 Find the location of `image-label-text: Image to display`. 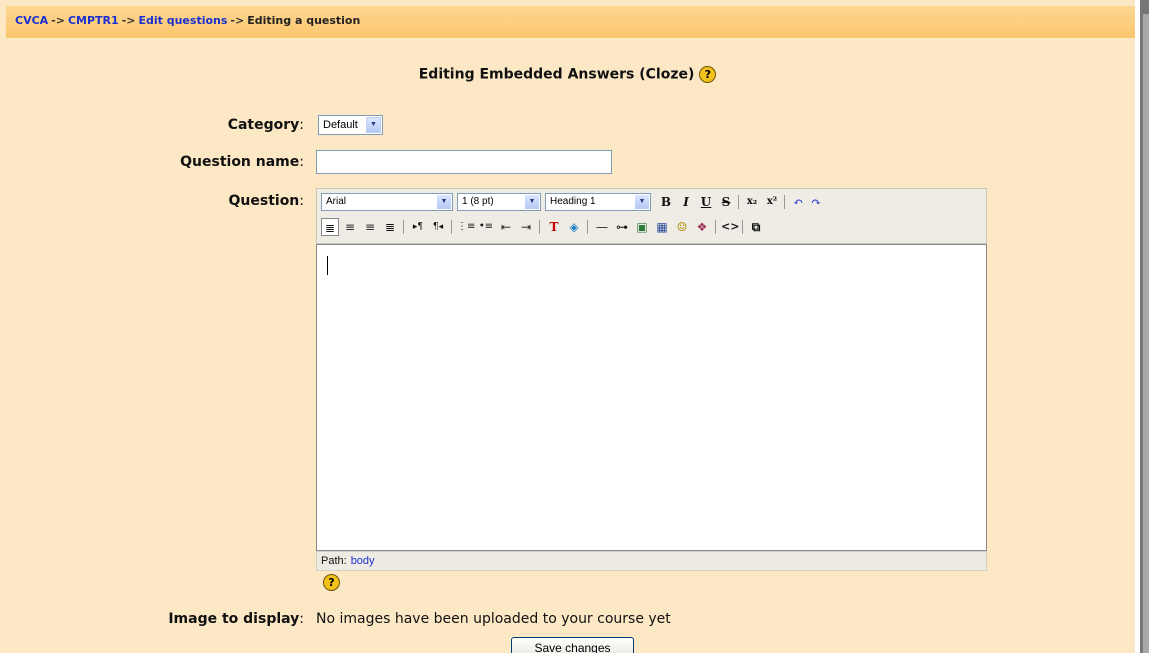

image-label-text: Image to display is located at coordinates (234, 619).